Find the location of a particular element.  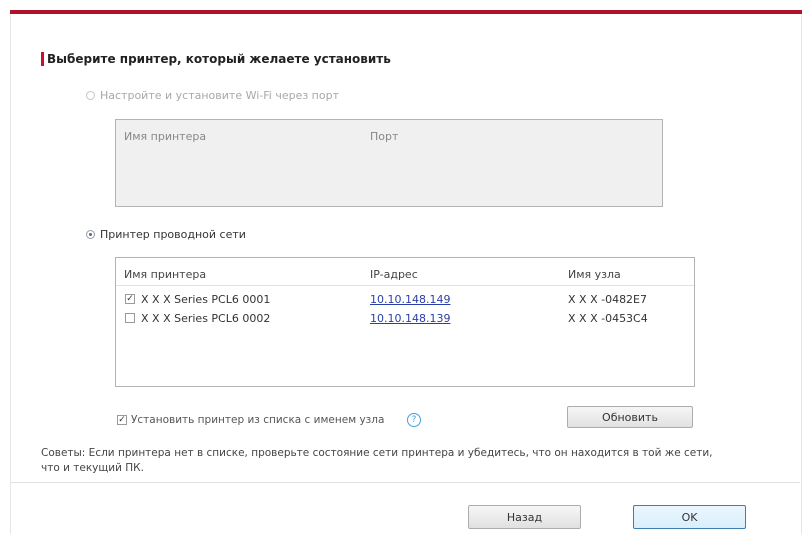

col-header-port: Порт is located at coordinates (384, 136).